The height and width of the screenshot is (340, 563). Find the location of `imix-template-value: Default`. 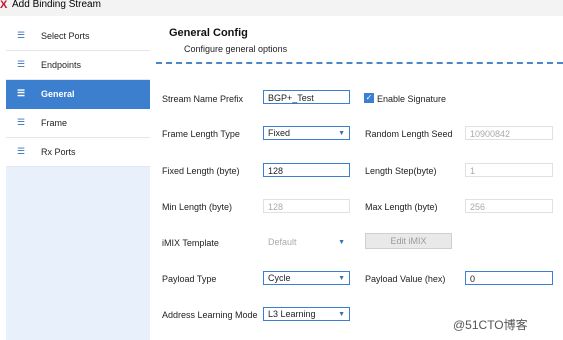

imix-template-value: Default is located at coordinates (282, 242).